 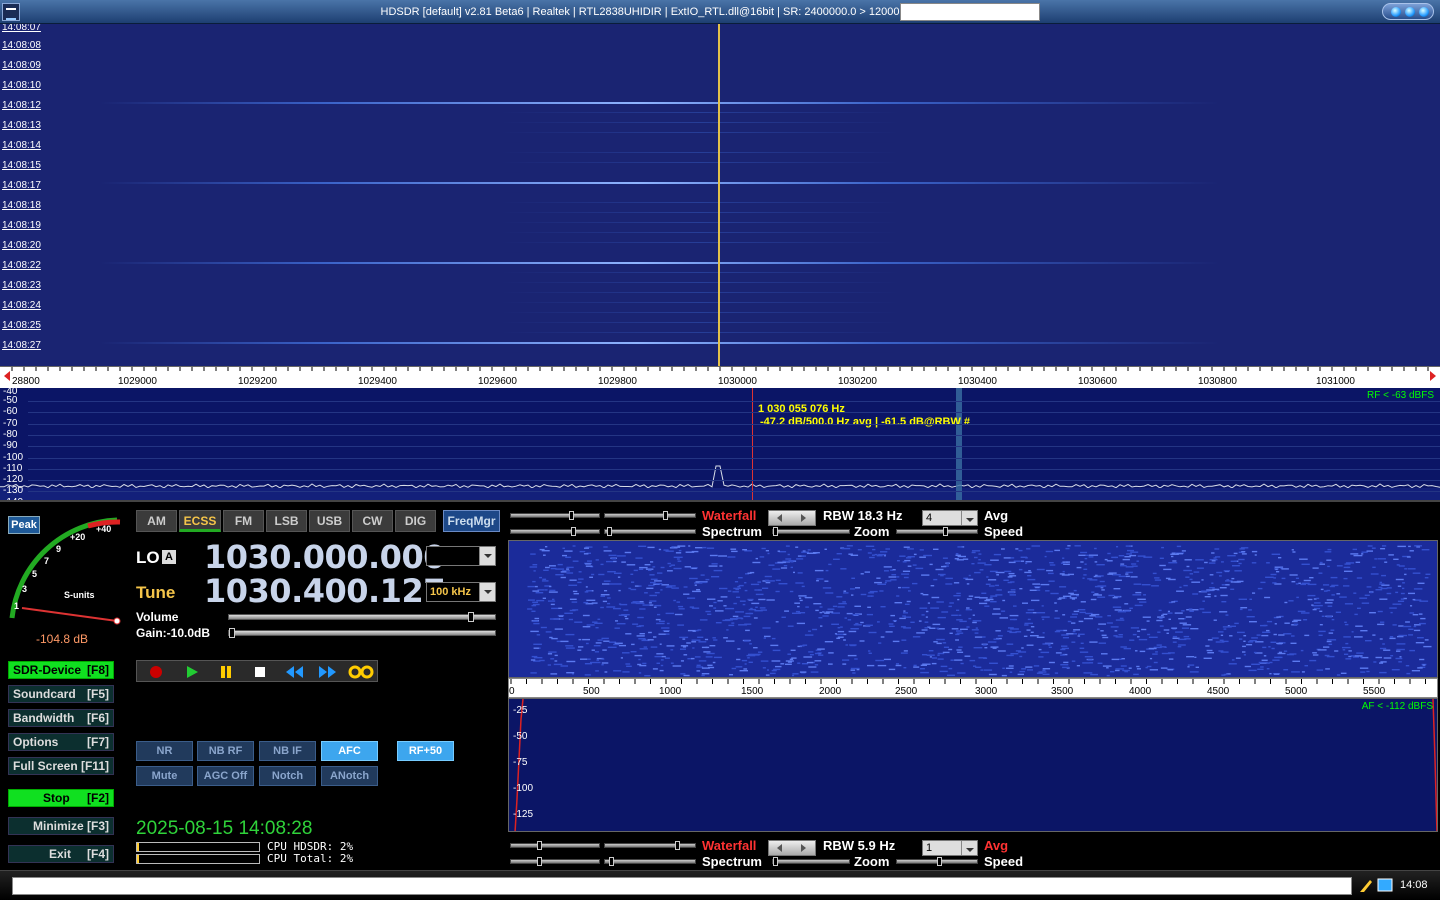 I want to click on volume-thumb, so click(x=471, y=617).